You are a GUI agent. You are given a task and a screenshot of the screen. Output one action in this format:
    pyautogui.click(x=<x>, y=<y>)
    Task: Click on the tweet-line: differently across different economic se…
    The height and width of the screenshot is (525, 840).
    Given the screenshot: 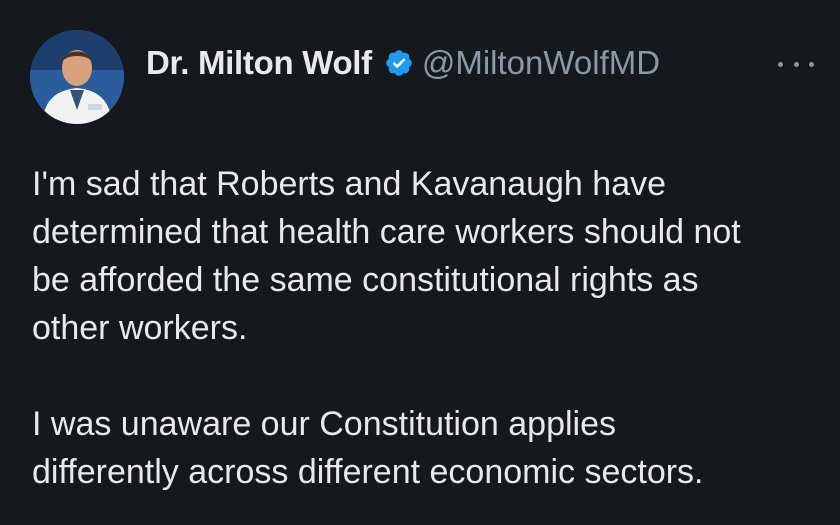 What is the action you would take?
    pyautogui.click(x=368, y=472)
    